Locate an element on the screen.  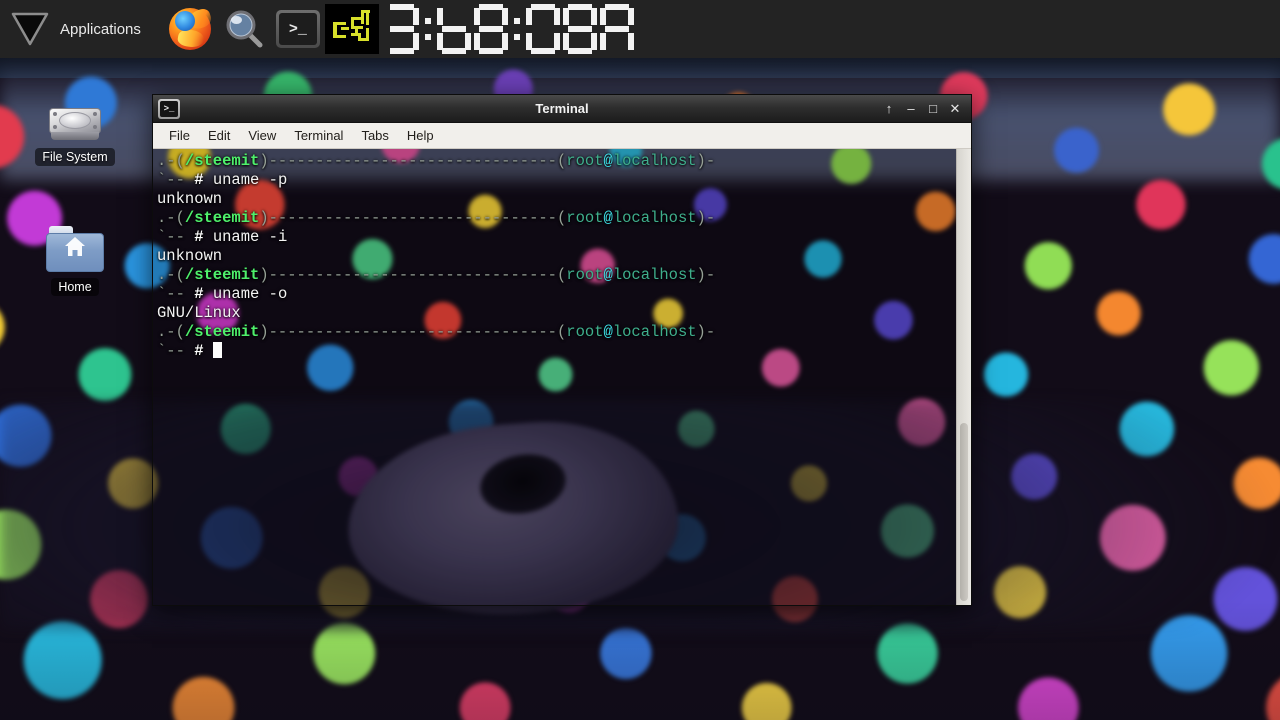
clock-widget is located at coordinates (509, 29).